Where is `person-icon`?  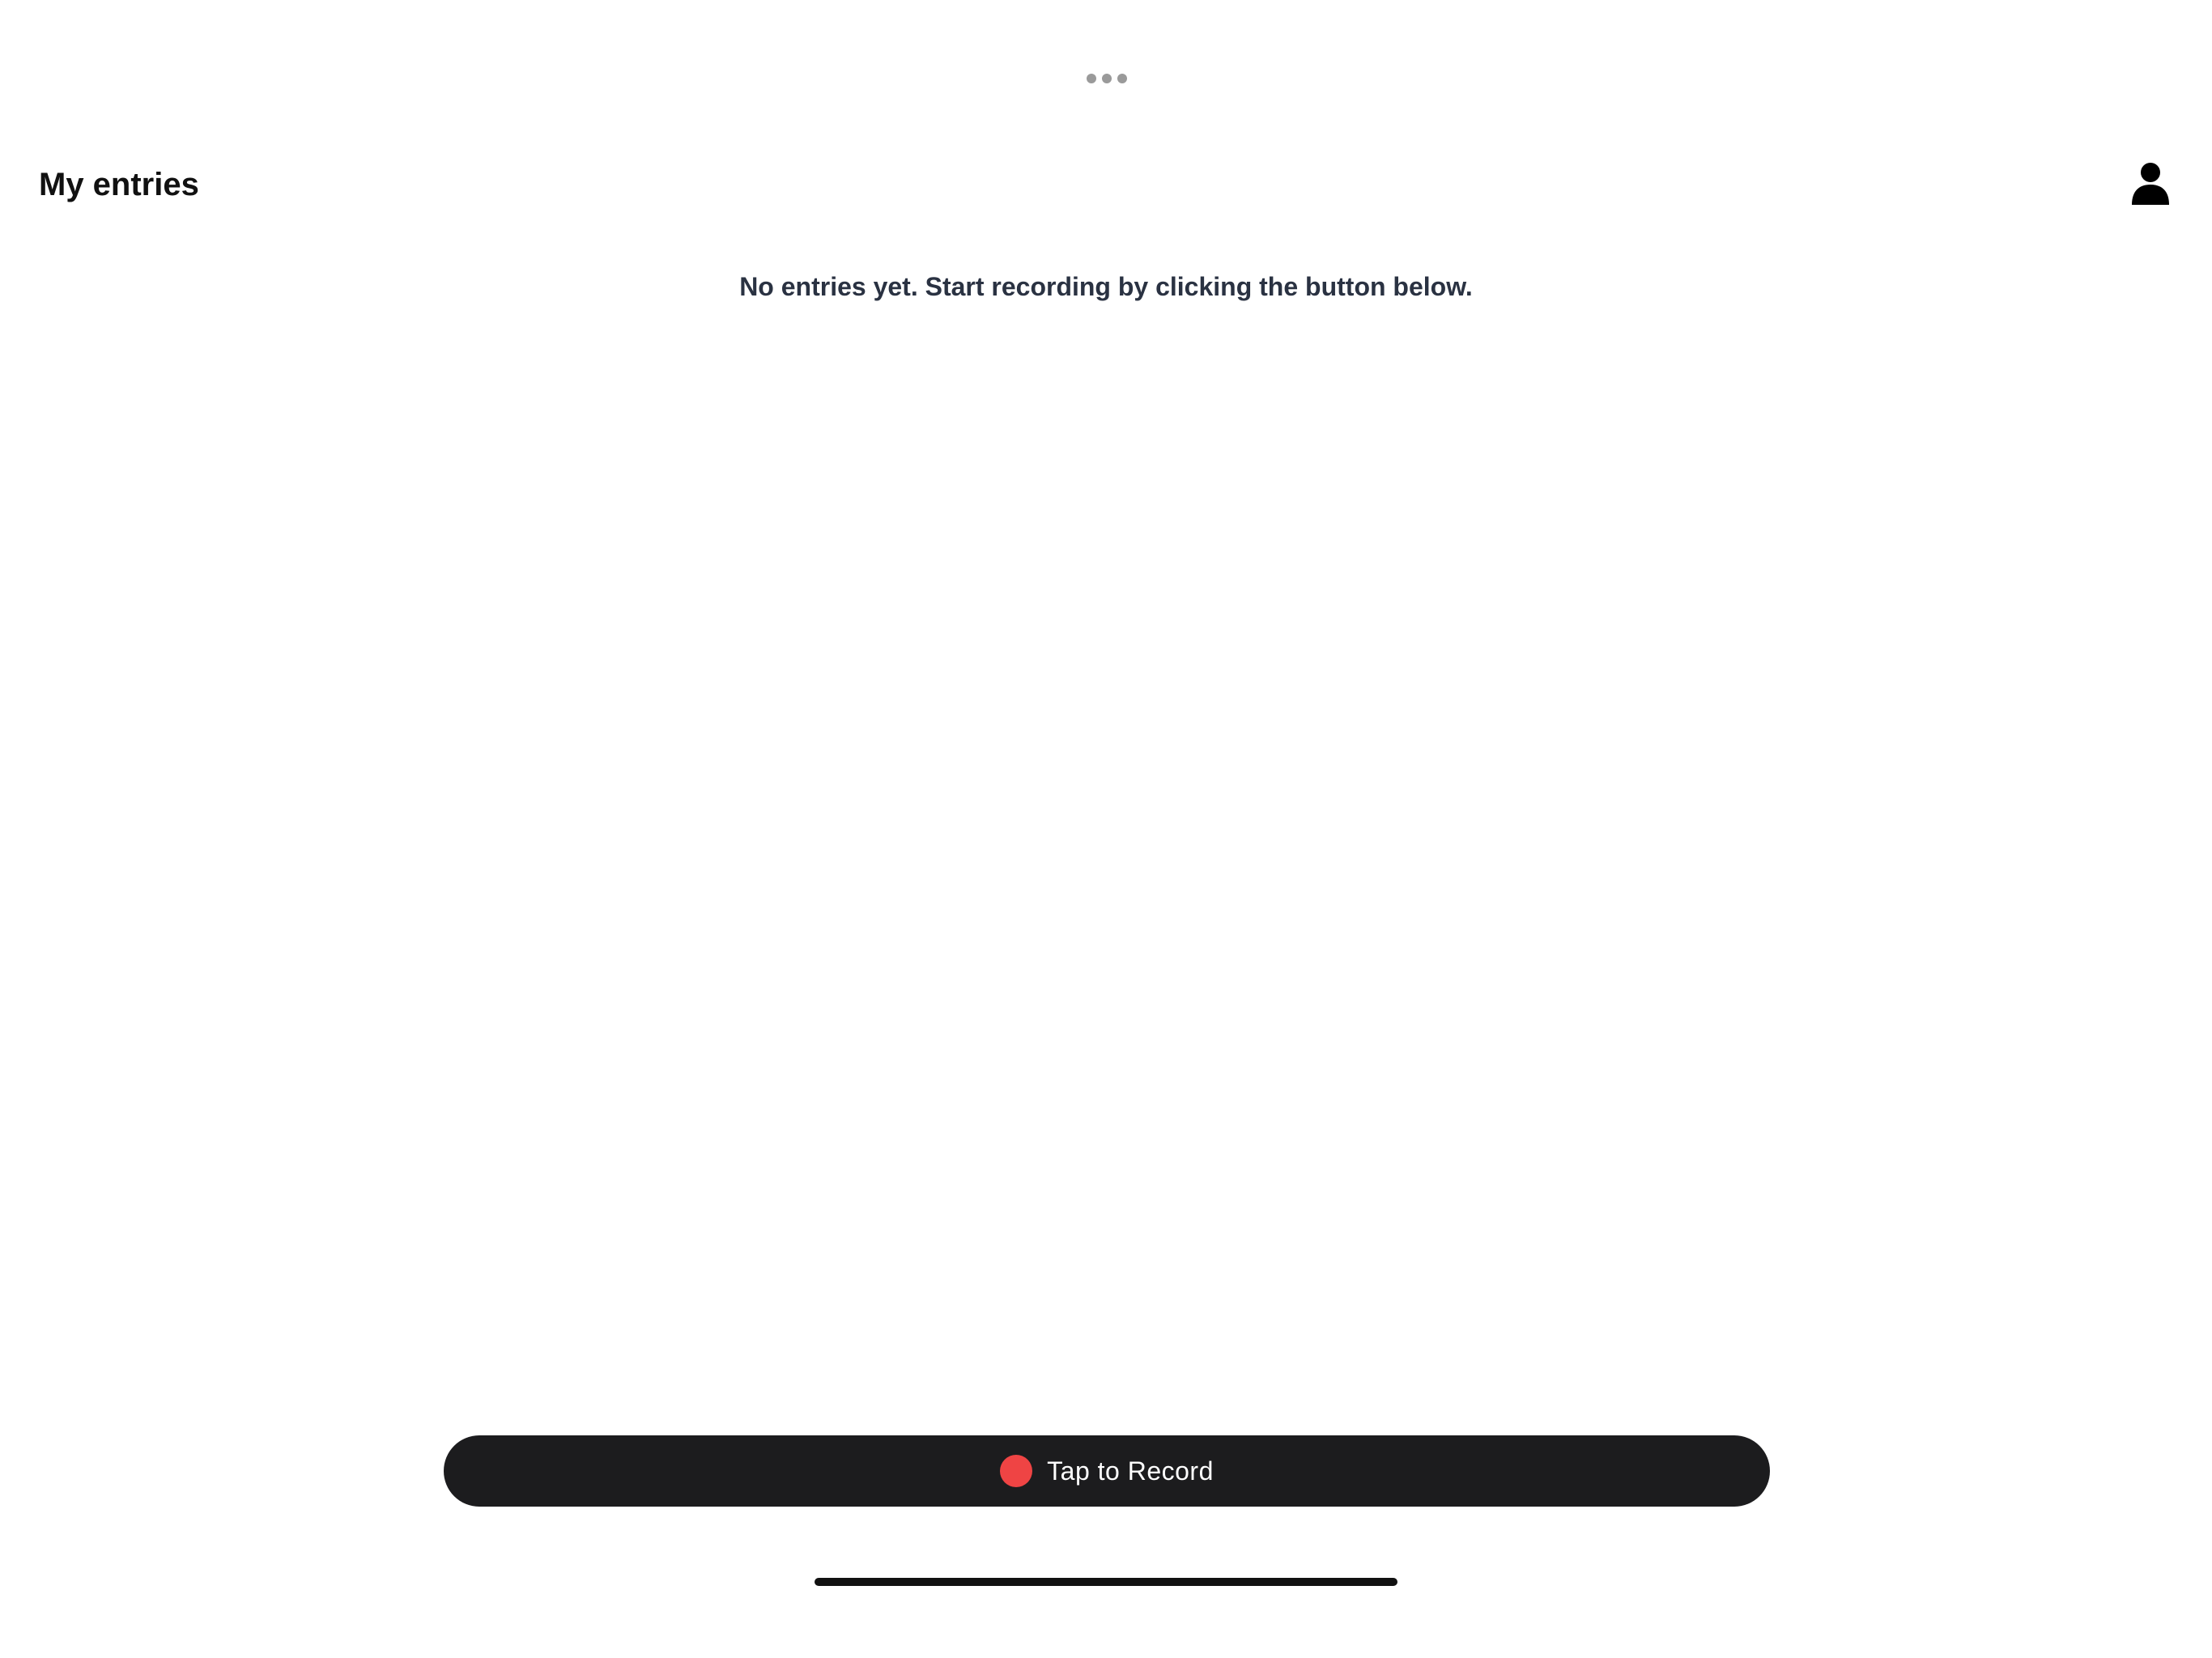 person-icon is located at coordinates (2150, 184).